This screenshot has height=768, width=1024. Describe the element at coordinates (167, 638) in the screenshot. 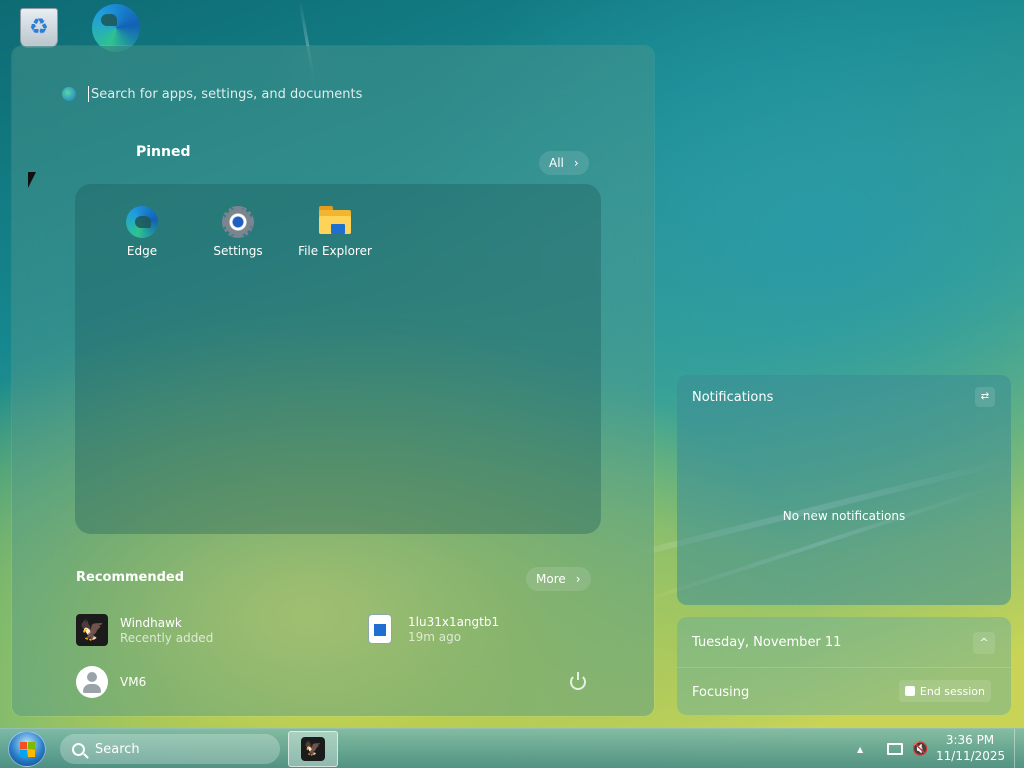

I see `recommended-item-subtitle: Recently added` at that location.